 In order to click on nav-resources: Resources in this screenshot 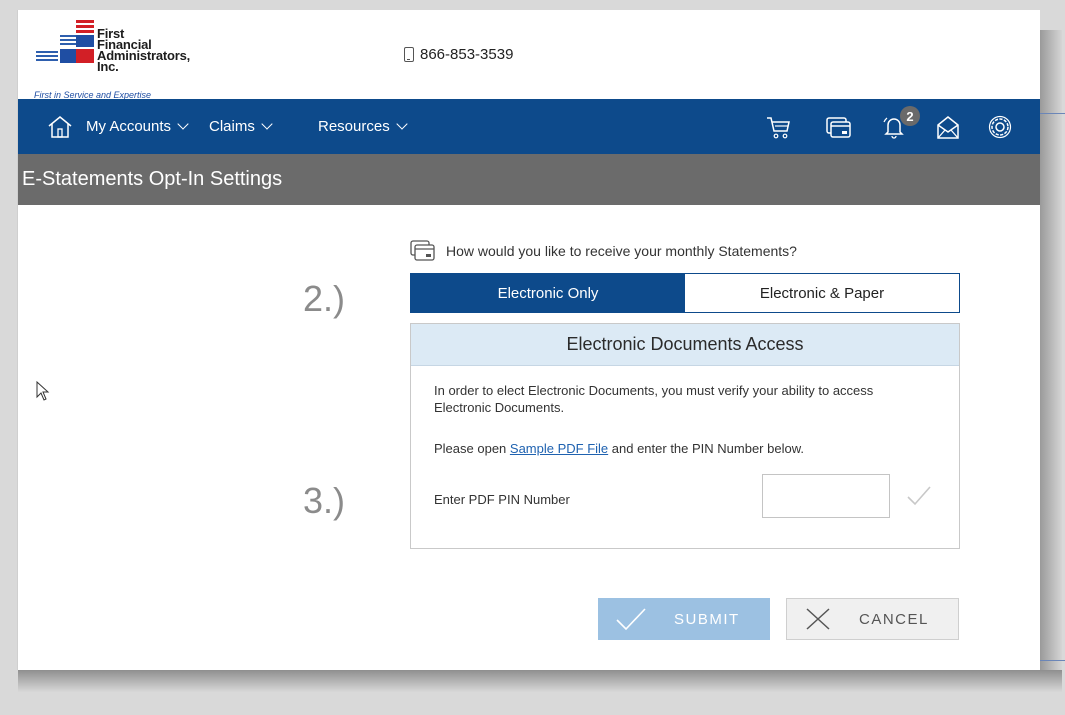, I will do `click(363, 126)`.